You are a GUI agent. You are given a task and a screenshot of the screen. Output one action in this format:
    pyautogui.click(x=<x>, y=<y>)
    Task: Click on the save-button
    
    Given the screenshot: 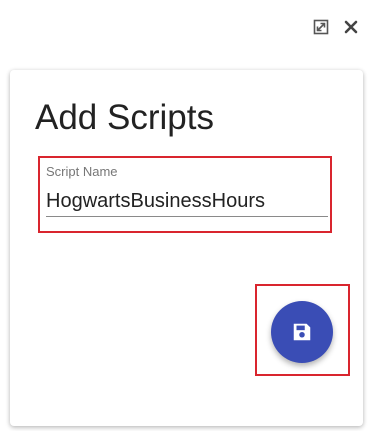 What is the action you would take?
    pyautogui.click(x=302, y=332)
    